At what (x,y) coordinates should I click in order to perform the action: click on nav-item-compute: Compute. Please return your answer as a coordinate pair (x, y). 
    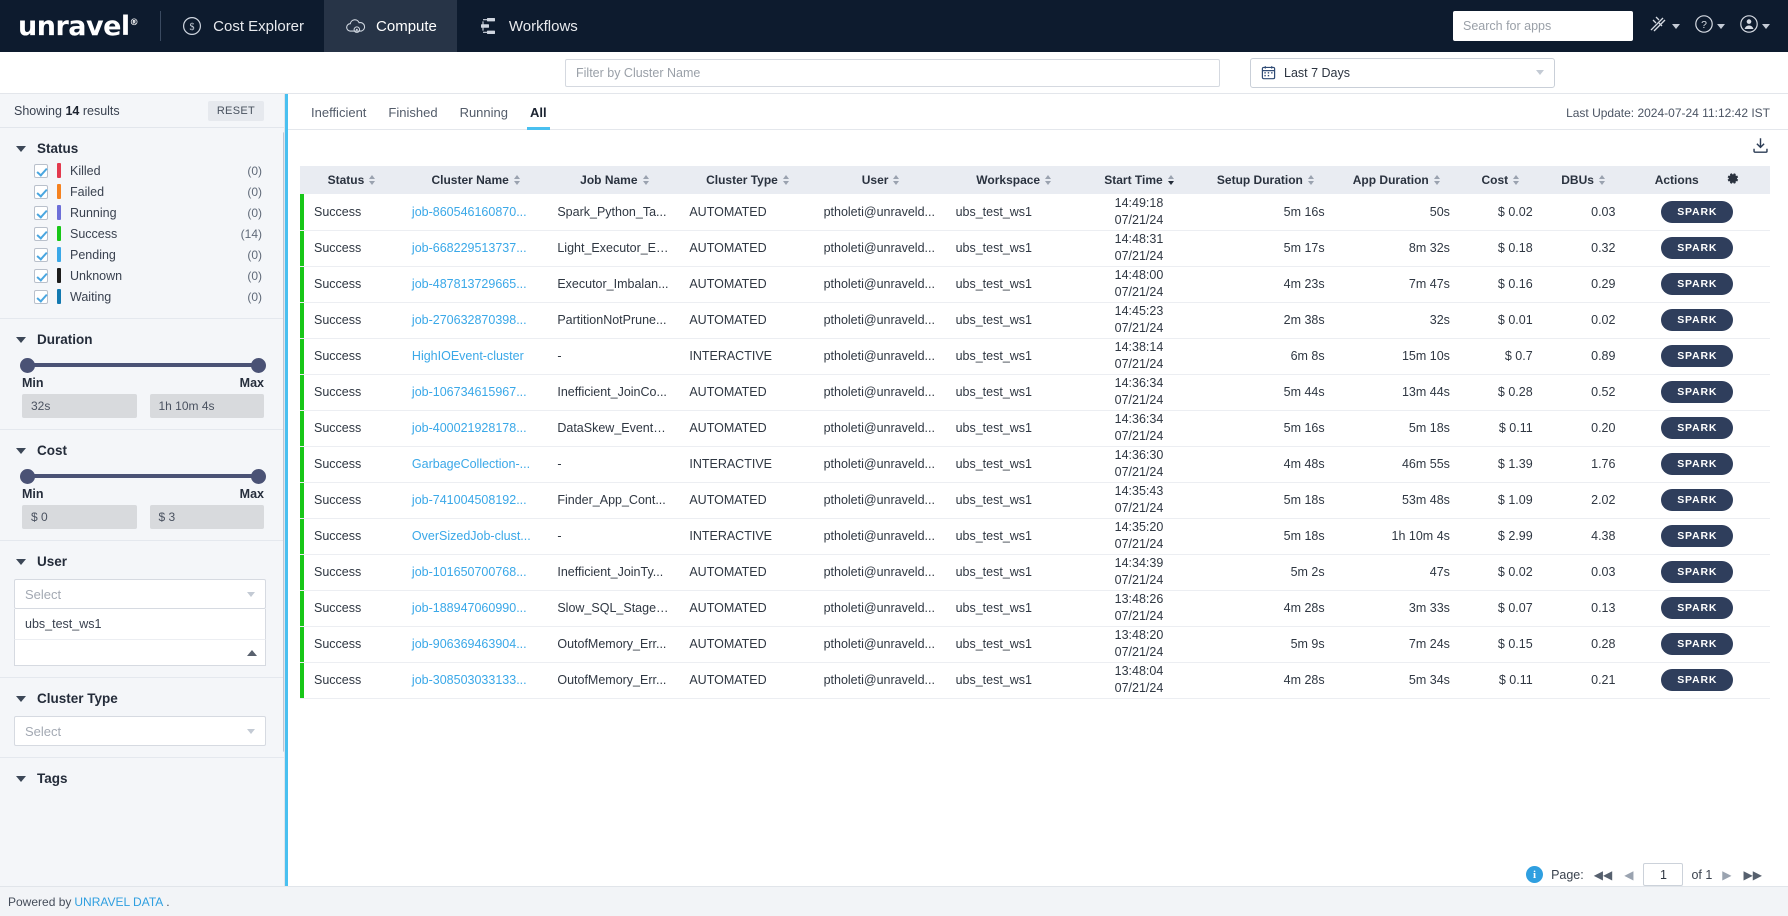
    Looking at the image, I should click on (390, 26).